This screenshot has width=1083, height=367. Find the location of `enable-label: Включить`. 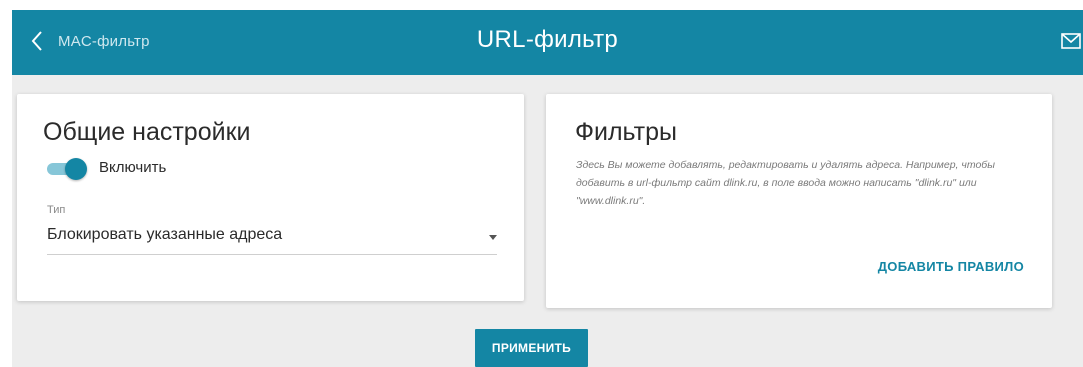

enable-label: Включить is located at coordinates (133, 167).